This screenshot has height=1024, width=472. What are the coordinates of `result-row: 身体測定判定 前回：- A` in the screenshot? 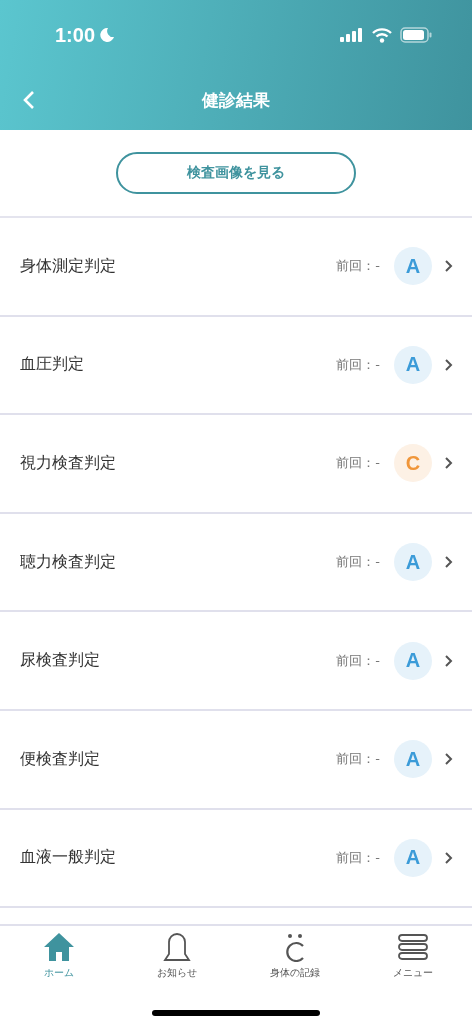 It's located at (236, 267).